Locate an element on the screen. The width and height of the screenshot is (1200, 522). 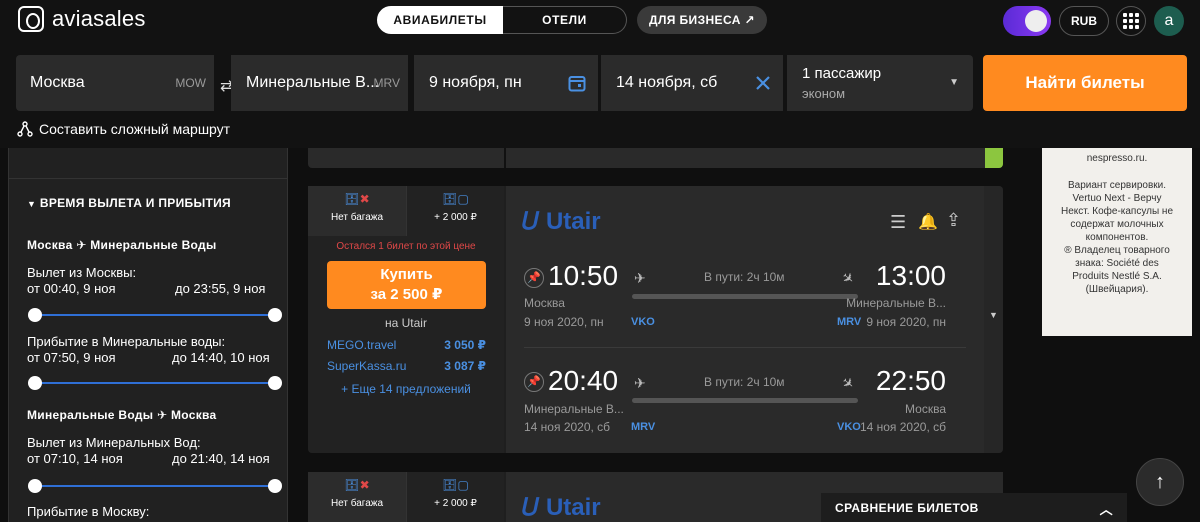
outbound-dep-time: 10:50 is located at coordinates (583, 275).